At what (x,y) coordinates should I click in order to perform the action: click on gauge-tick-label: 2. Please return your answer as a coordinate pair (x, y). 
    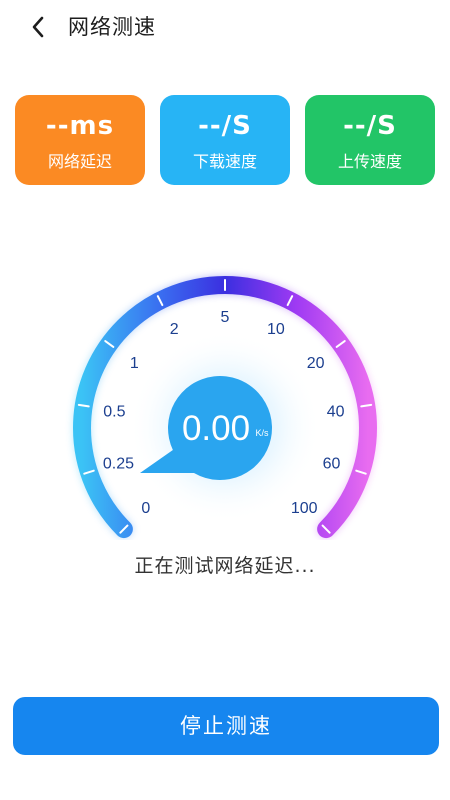
    Looking at the image, I should click on (174, 329).